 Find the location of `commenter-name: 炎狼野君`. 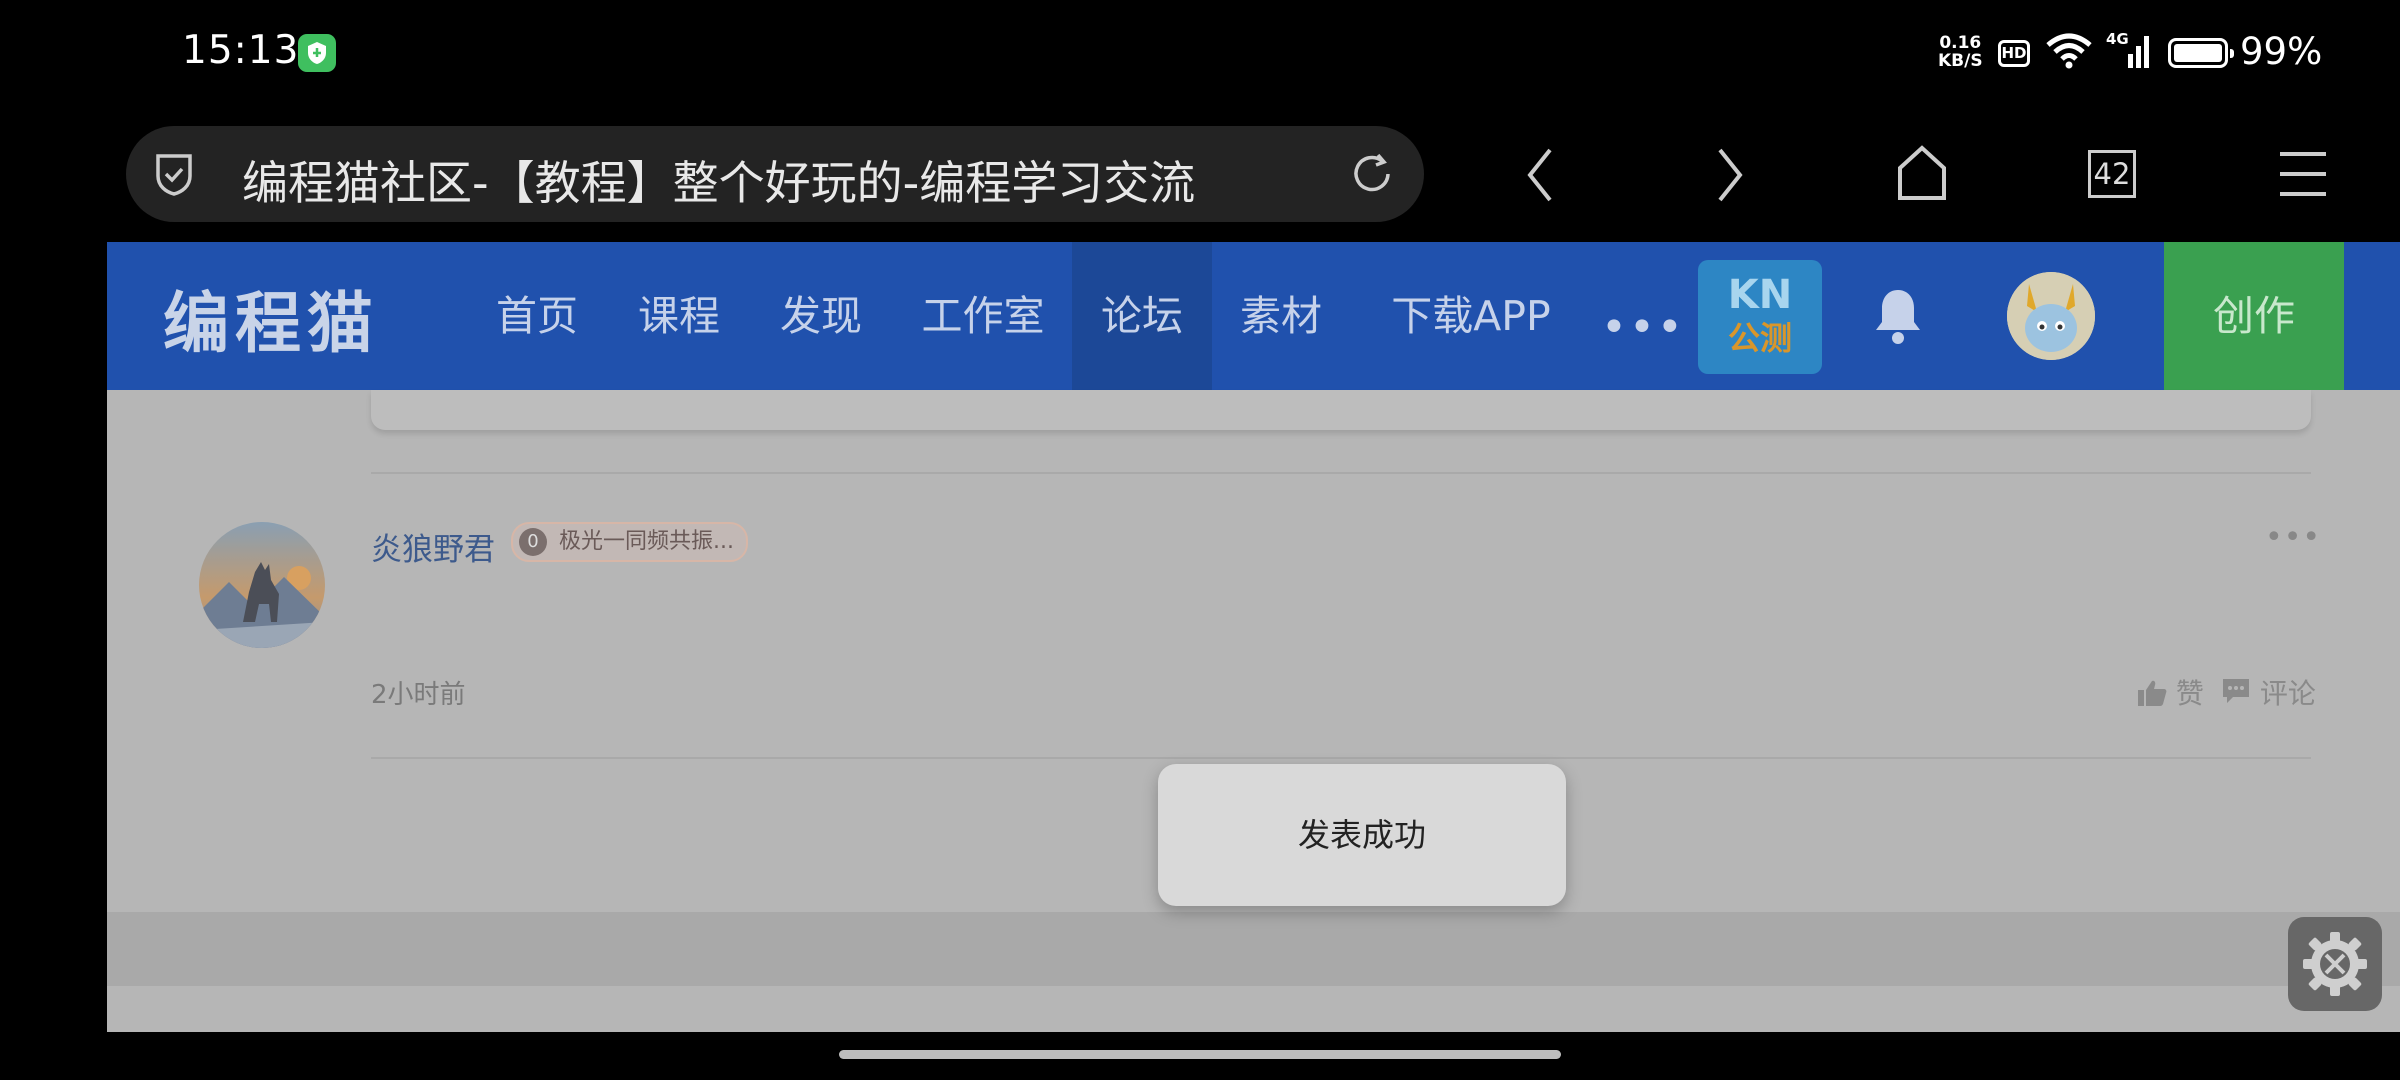

commenter-name: 炎狼野君 is located at coordinates (433, 546).